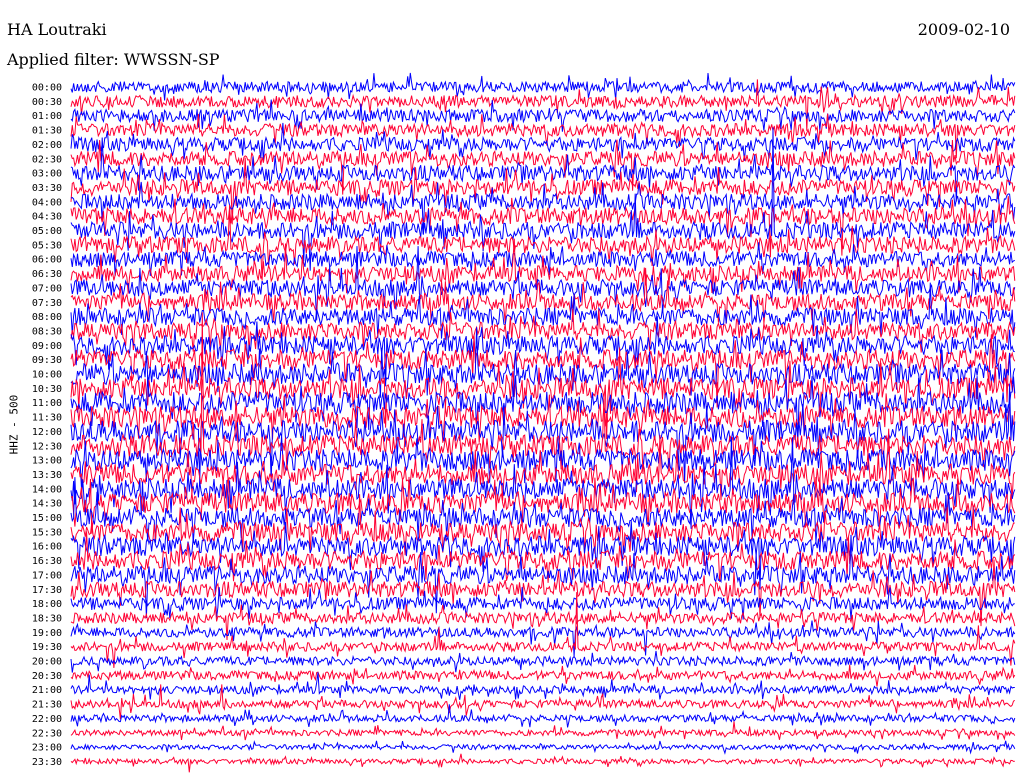 The image size is (1024, 780). Describe the element at coordinates (47, 547) in the screenshot. I see `tick-label-1600: 16:00` at that location.